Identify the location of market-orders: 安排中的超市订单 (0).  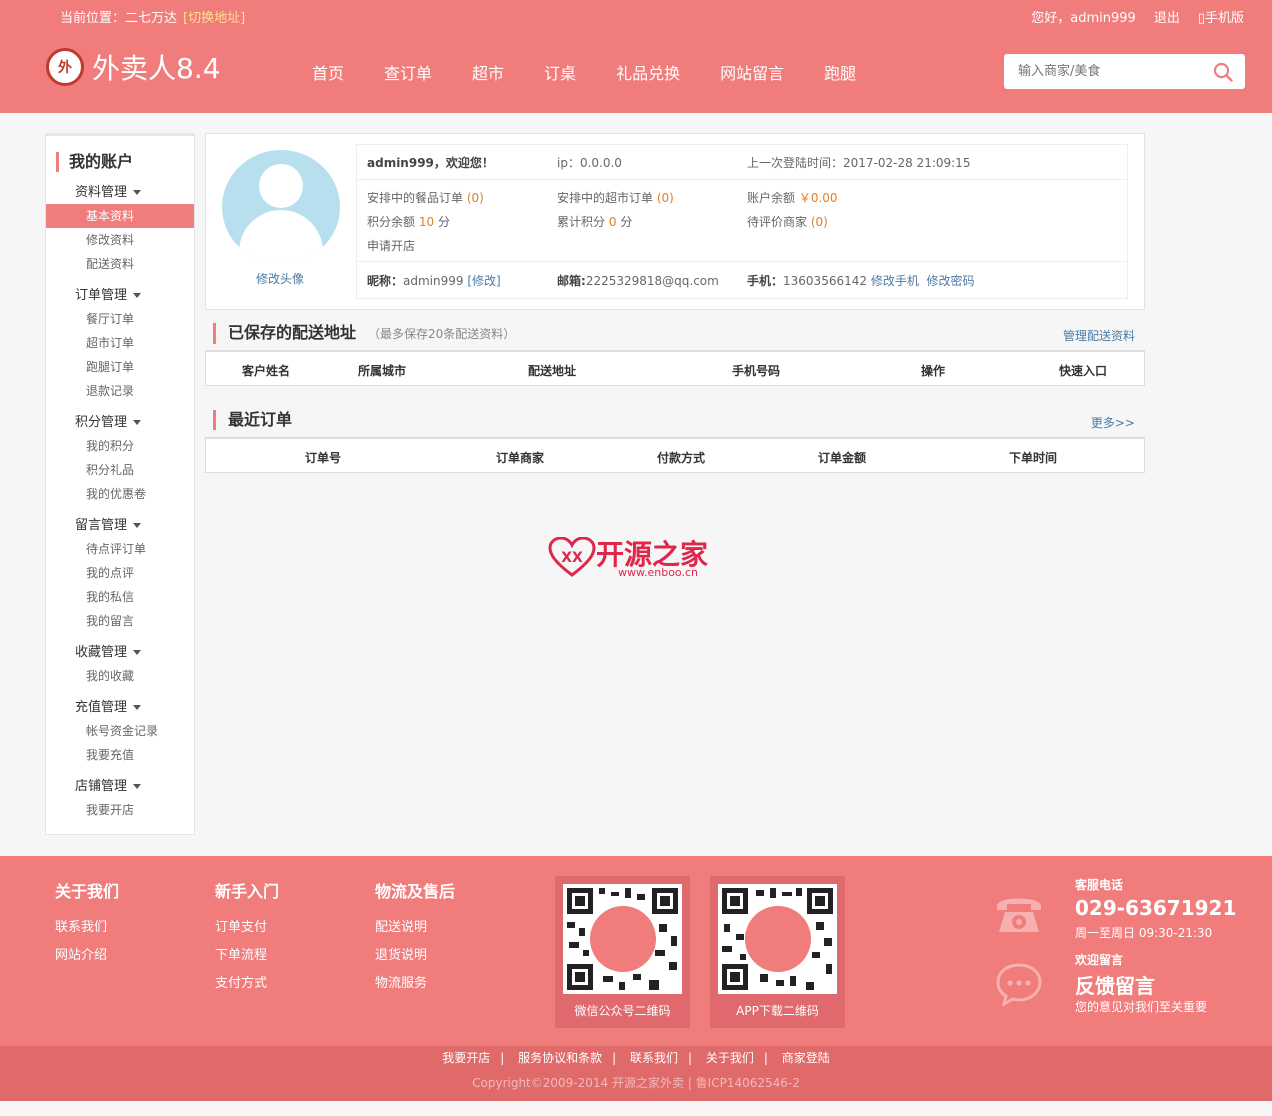
(615, 197).